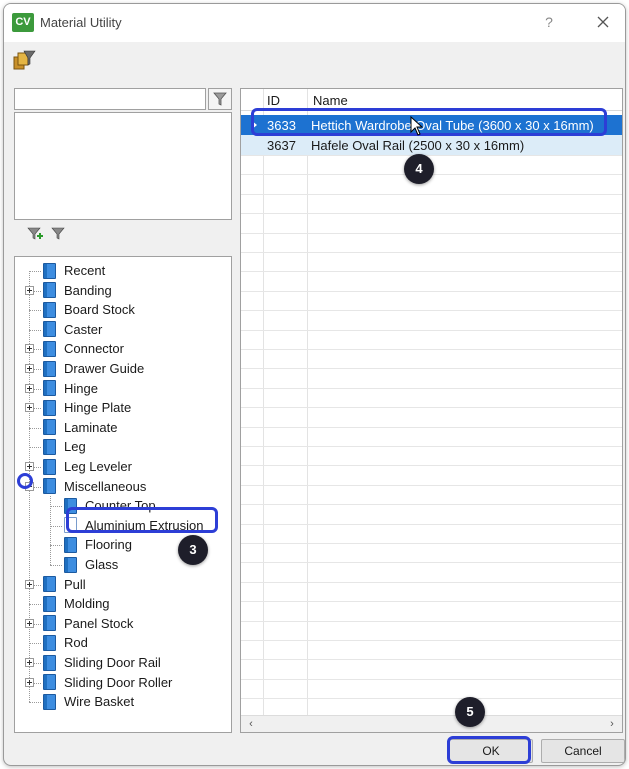 The height and width of the screenshot is (769, 629). What do you see at coordinates (83, 329) in the screenshot?
I see `tree-item-label: Caster` at bounding box center [83, 329].